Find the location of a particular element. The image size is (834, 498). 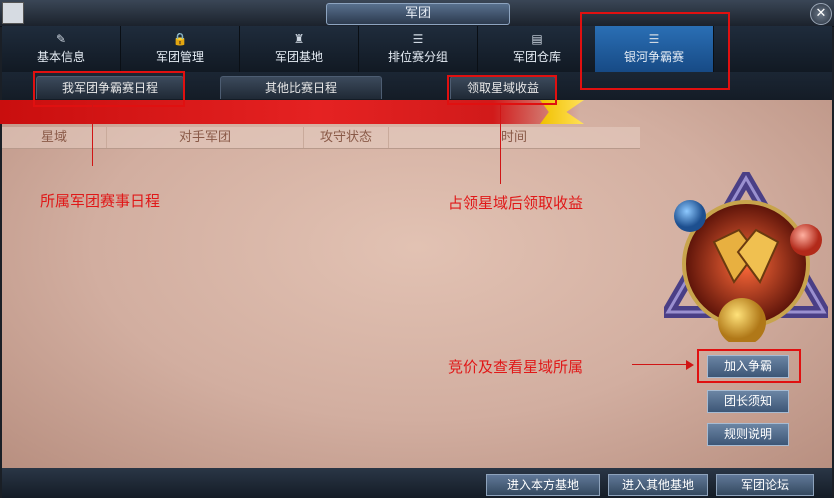

annotation-income: 占领星域后领取收益 is located at coordinates (516, 203).